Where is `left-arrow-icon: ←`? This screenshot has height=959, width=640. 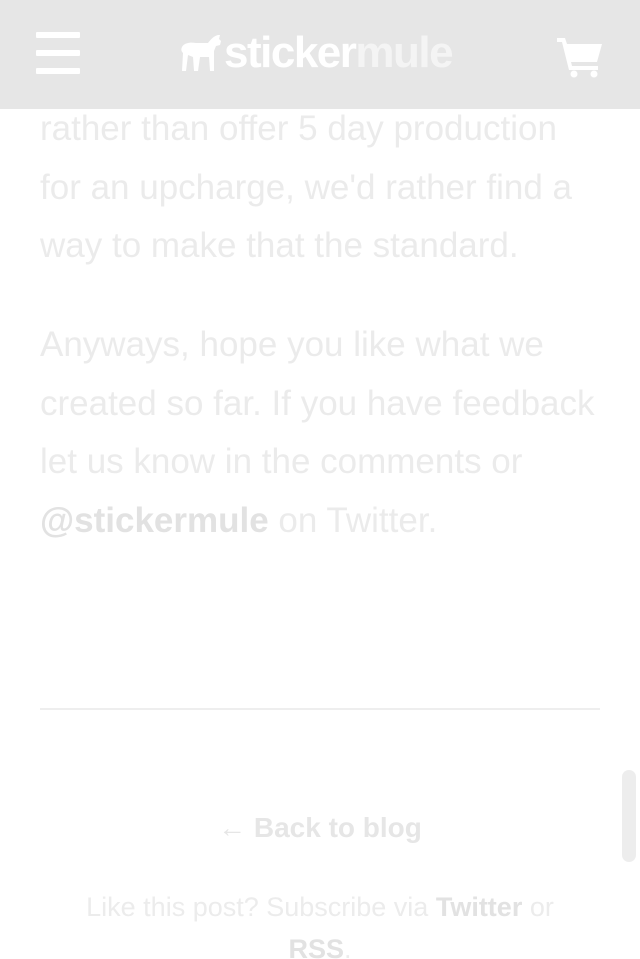 left-arrow-icon: ← is located at coordinates (232, 827).